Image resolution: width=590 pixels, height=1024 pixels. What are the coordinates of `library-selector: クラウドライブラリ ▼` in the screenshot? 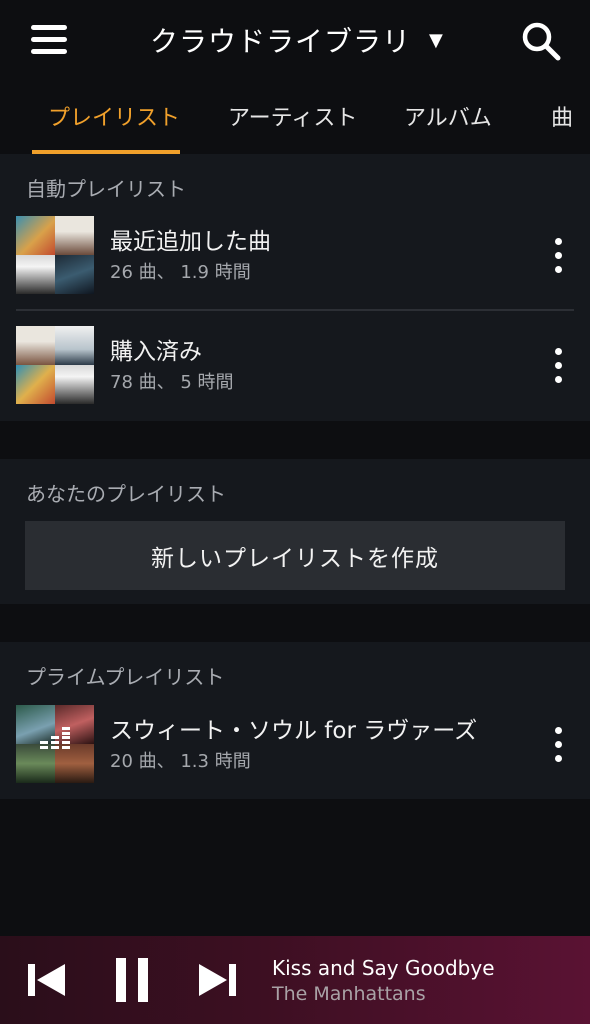 It's located at (296, 40).